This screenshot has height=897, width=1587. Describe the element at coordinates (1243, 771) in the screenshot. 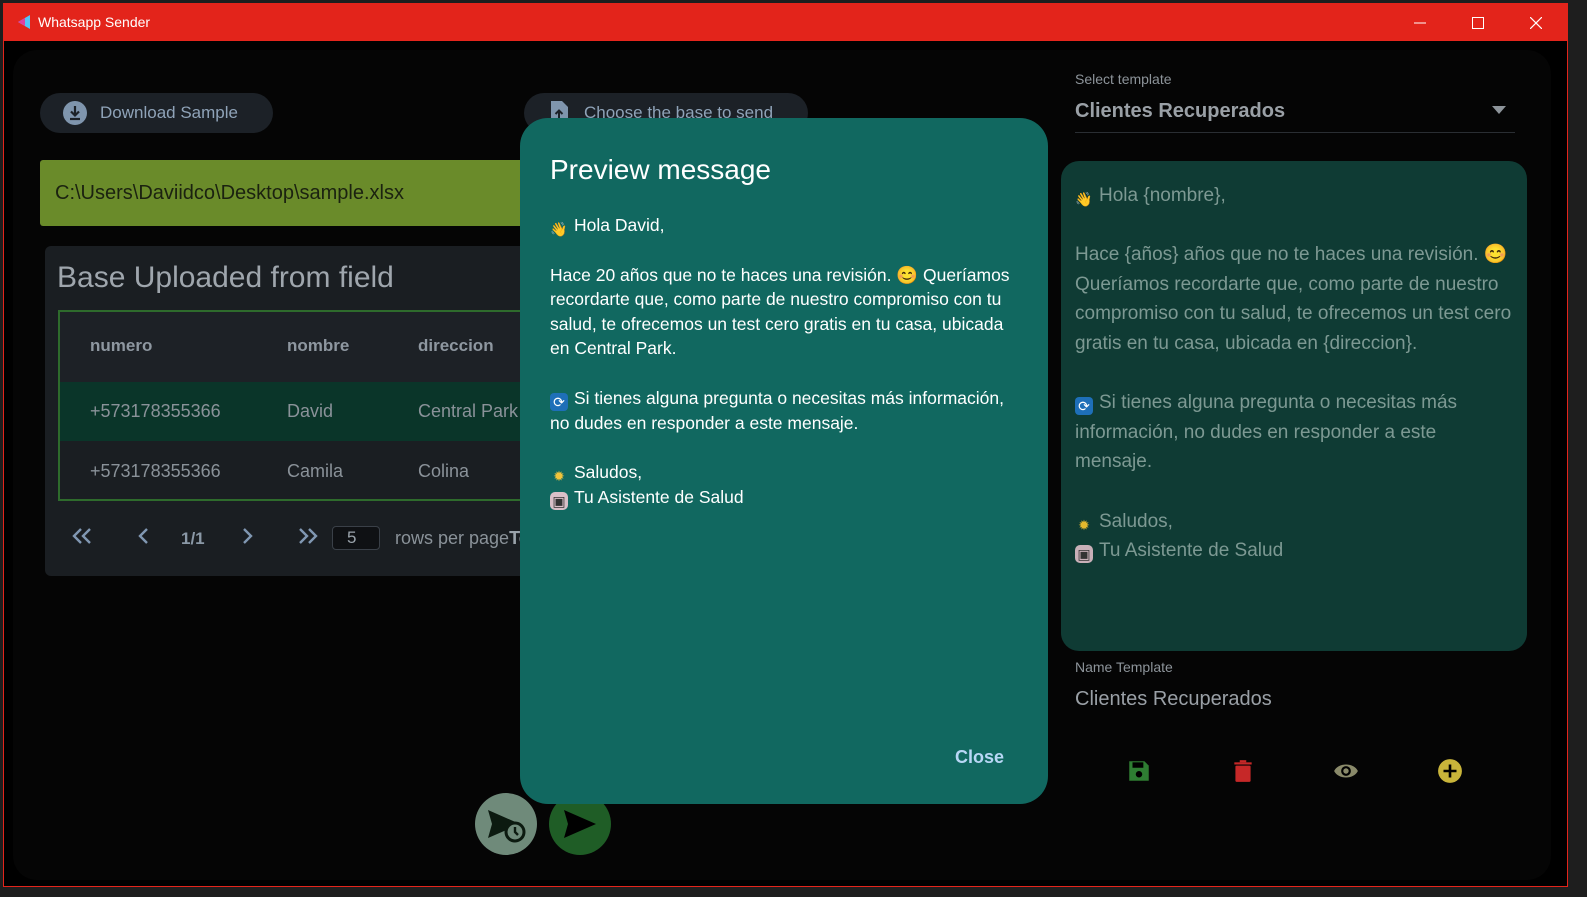

I see `delete-icon` at that location.